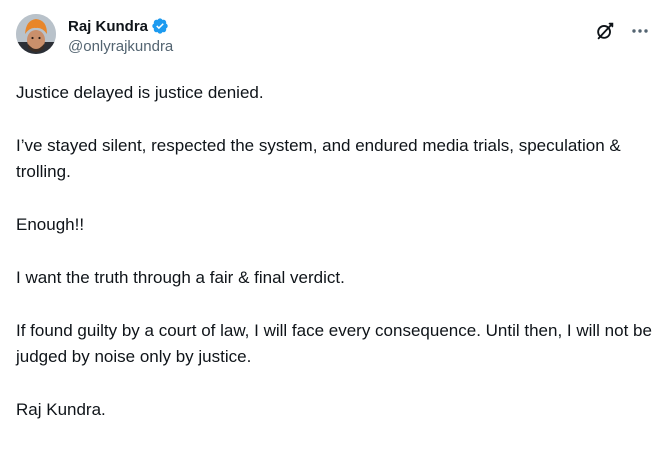 The width and height of the screenshot is (666, 450). Describe the element at coordinates (50, 224) in the screenshot. I see `tweet-paragraph: Enough!!` at that location.